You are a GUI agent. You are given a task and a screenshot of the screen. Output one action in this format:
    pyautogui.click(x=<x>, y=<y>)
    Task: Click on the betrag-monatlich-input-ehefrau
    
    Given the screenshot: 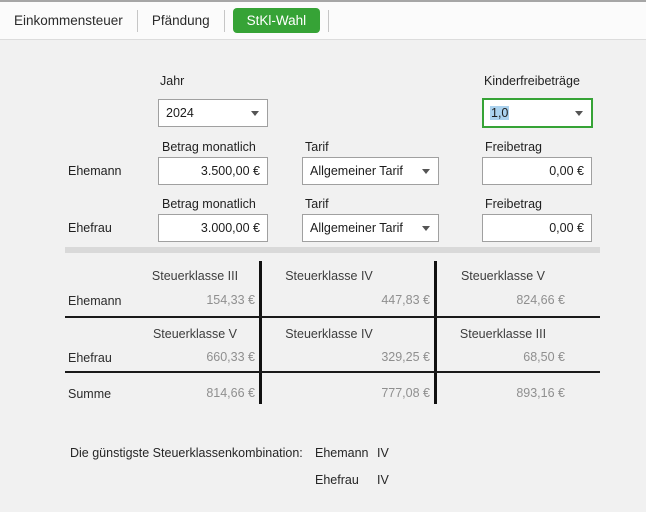 What is the action you would take?
    pyautogui.click(x=213, y=228)
    